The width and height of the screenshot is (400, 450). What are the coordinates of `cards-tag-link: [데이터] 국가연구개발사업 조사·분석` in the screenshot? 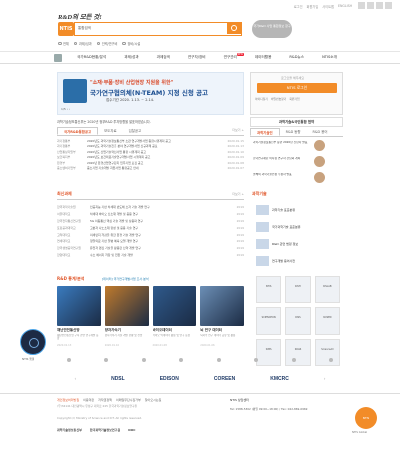 It's located at (125, 279).